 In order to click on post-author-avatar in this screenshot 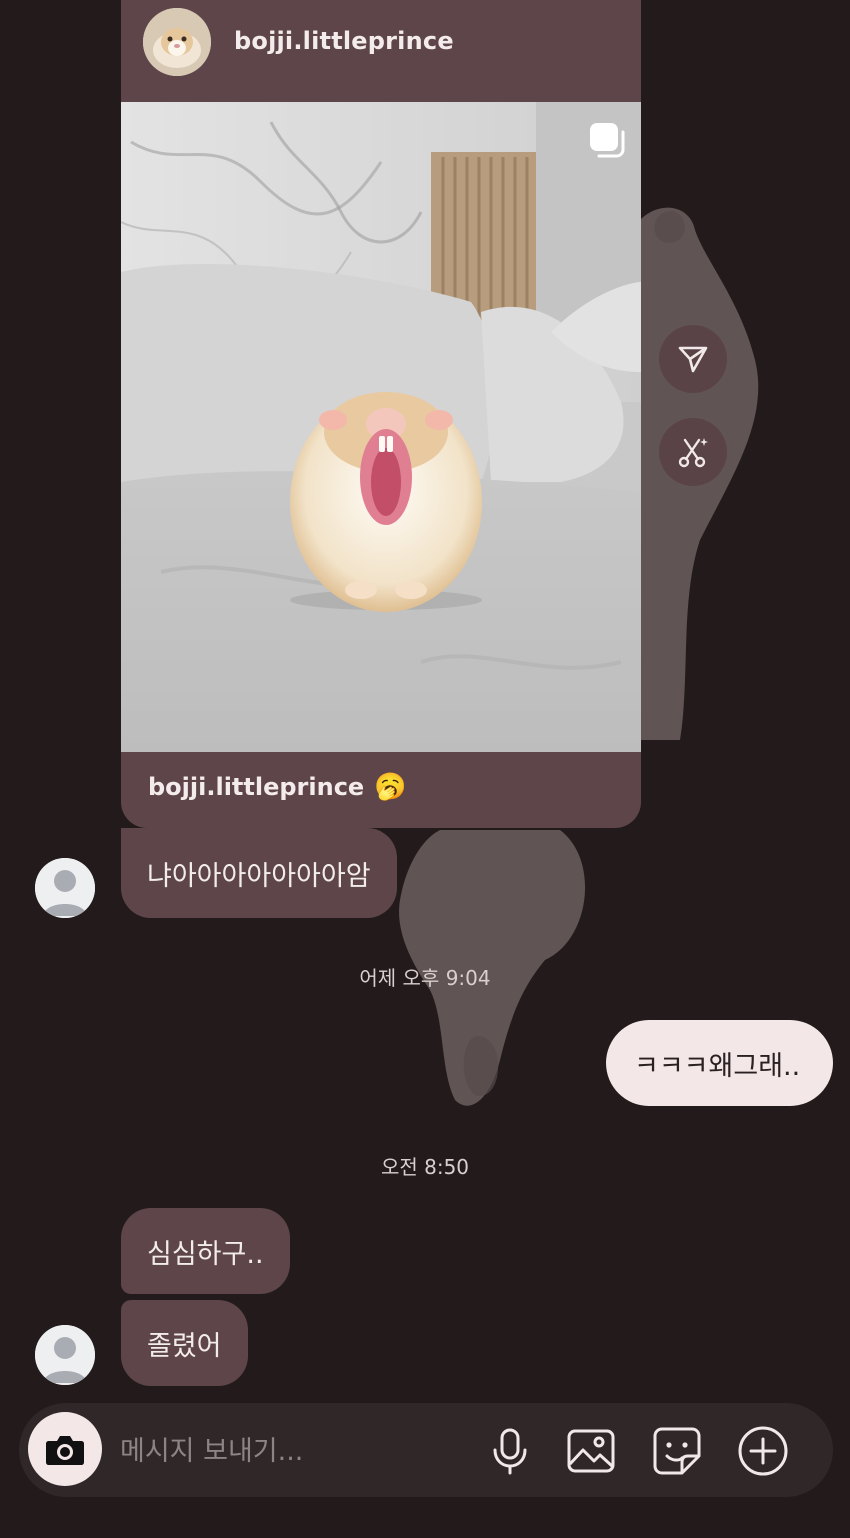, I will do `click(177, 42)`.